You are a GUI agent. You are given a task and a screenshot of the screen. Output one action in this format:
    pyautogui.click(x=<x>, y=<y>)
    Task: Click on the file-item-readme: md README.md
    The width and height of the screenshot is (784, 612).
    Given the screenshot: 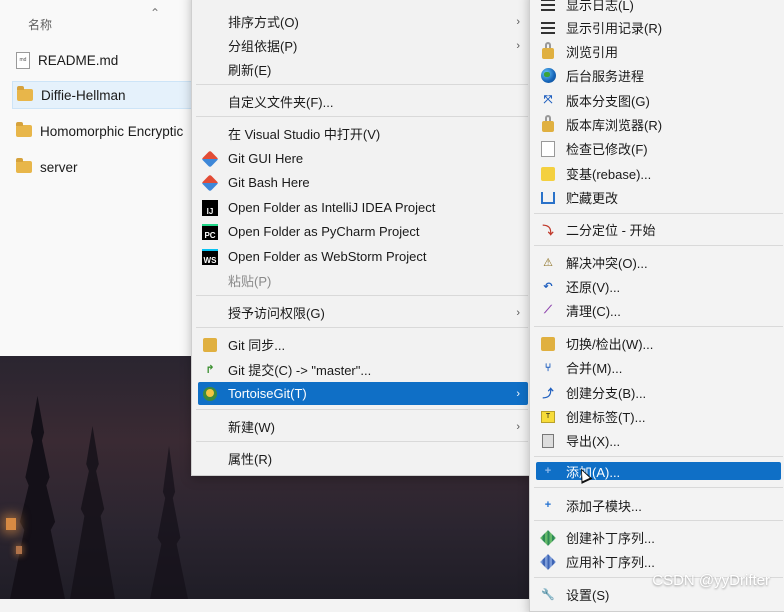 What is the action you would take?
    pyautogui.click(x=112, y=60)
    